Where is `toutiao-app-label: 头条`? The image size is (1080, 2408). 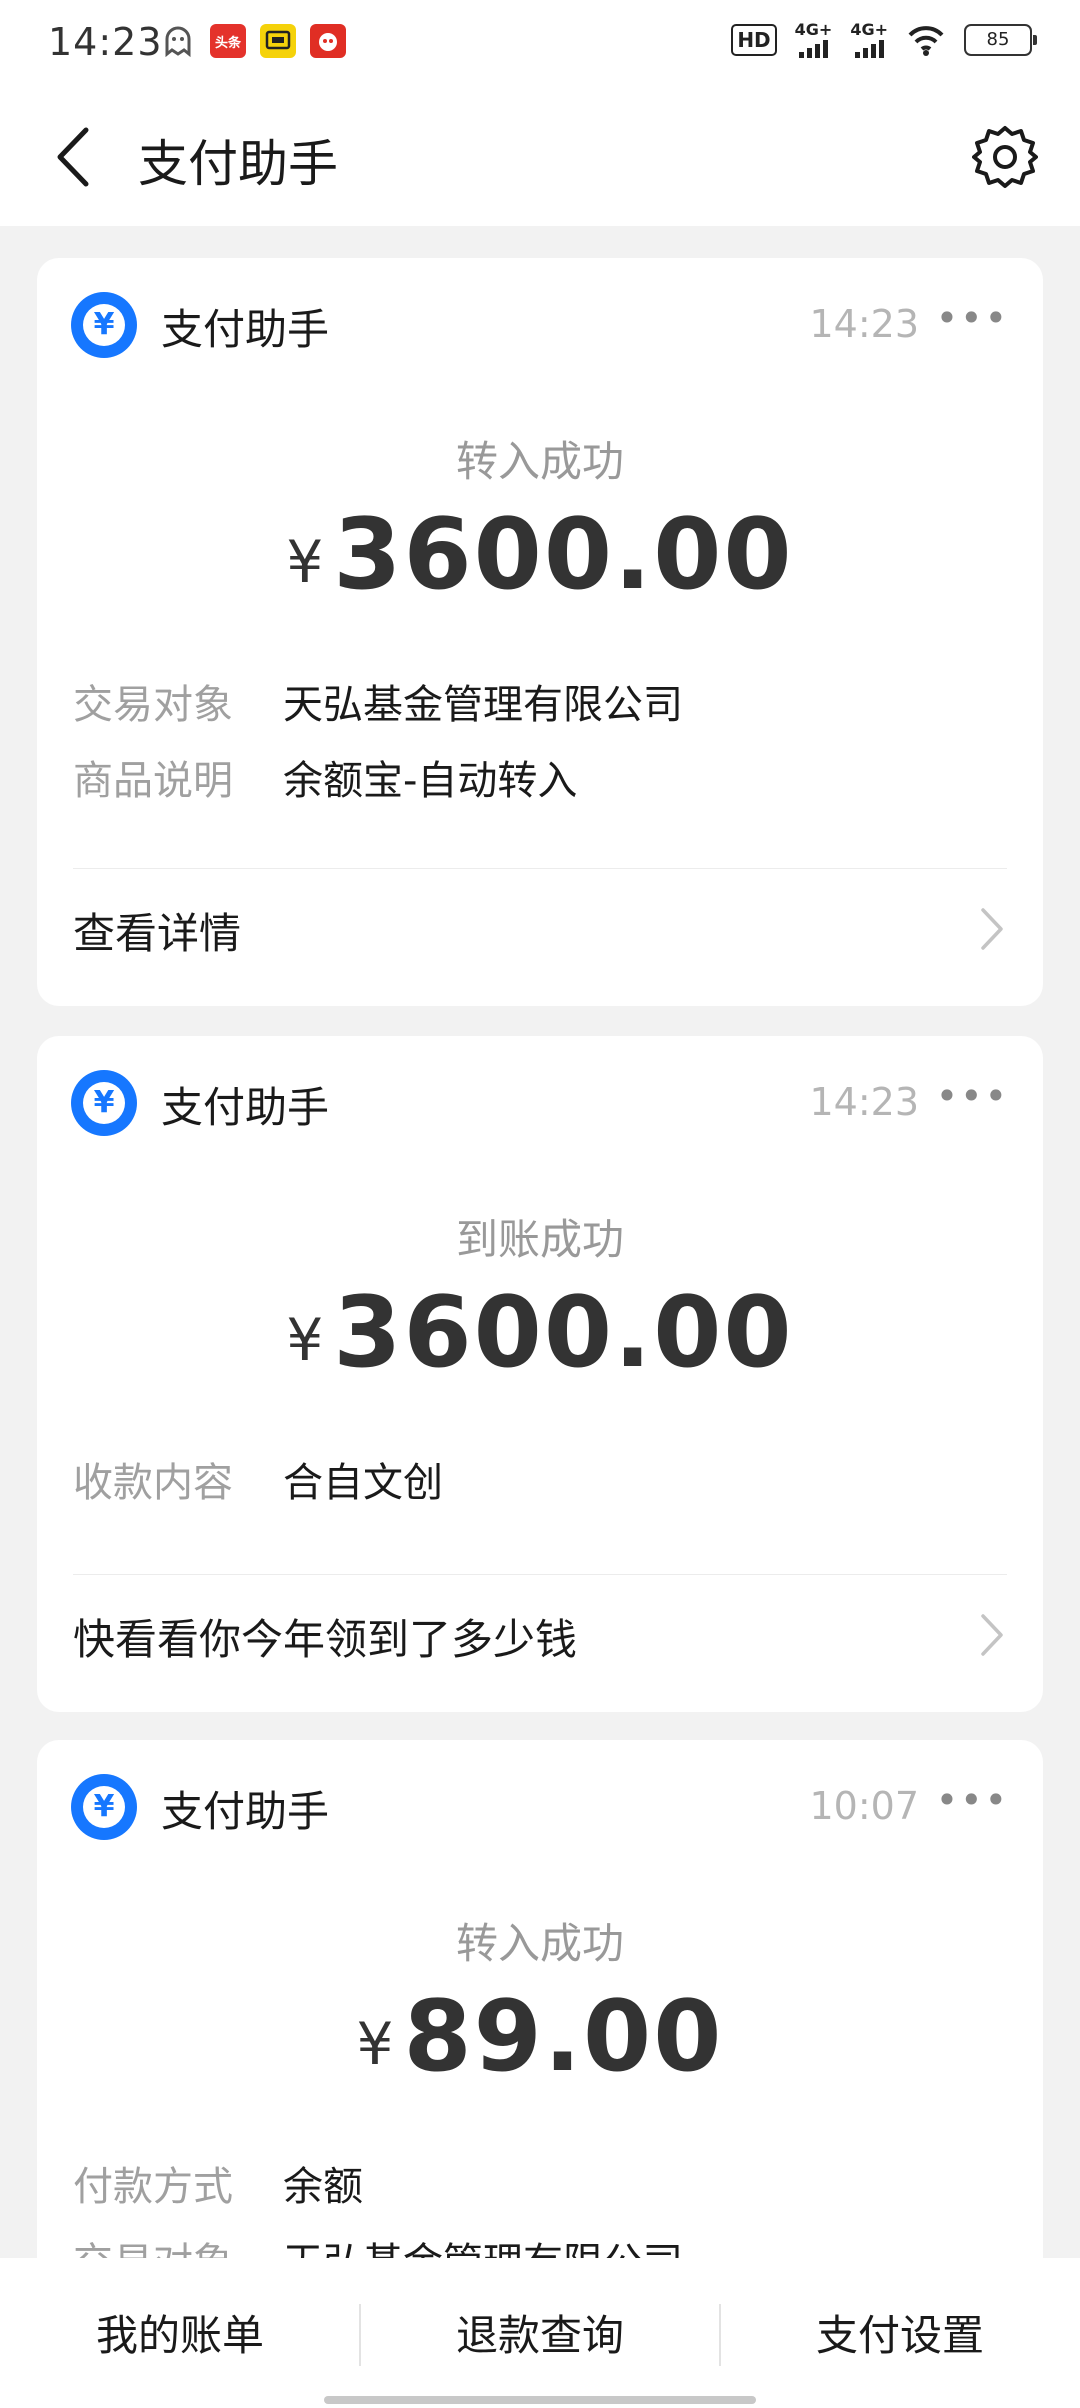
toutiao-app-label: 头条 is located at coordinates (227, 43).